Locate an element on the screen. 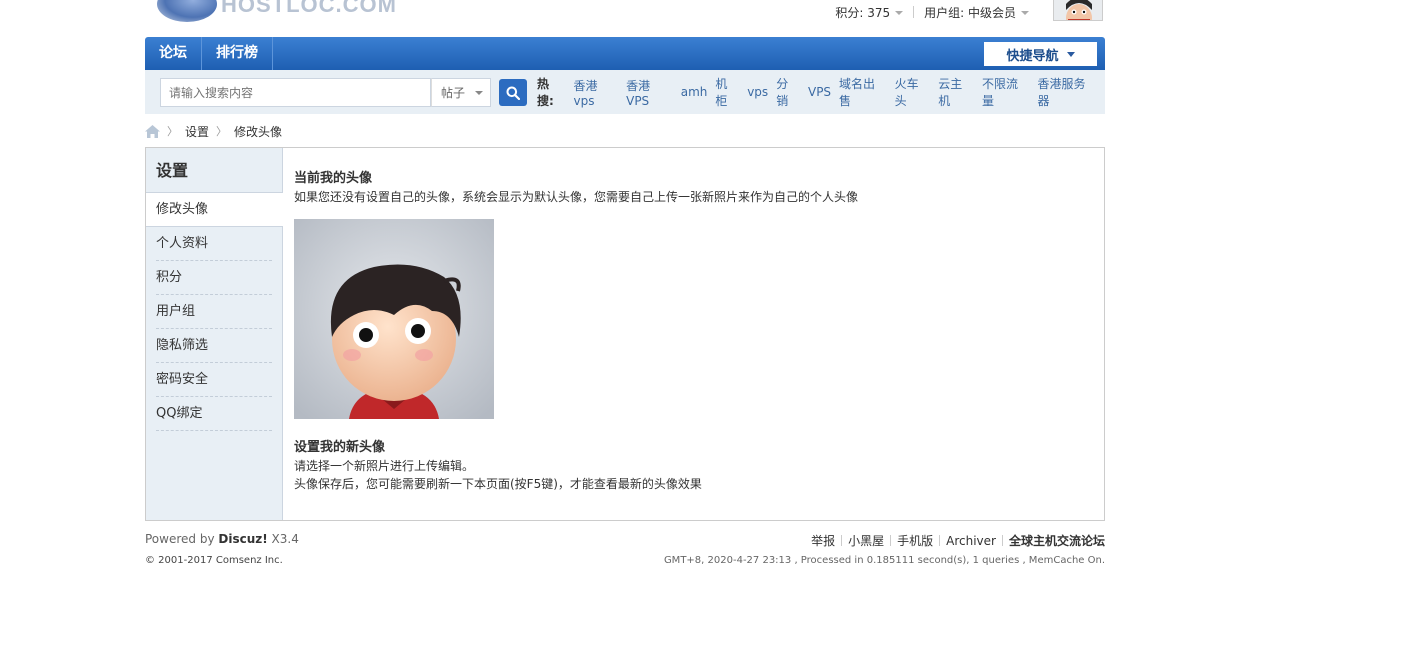  current-avatar-image is located at coordinates (394, 319).